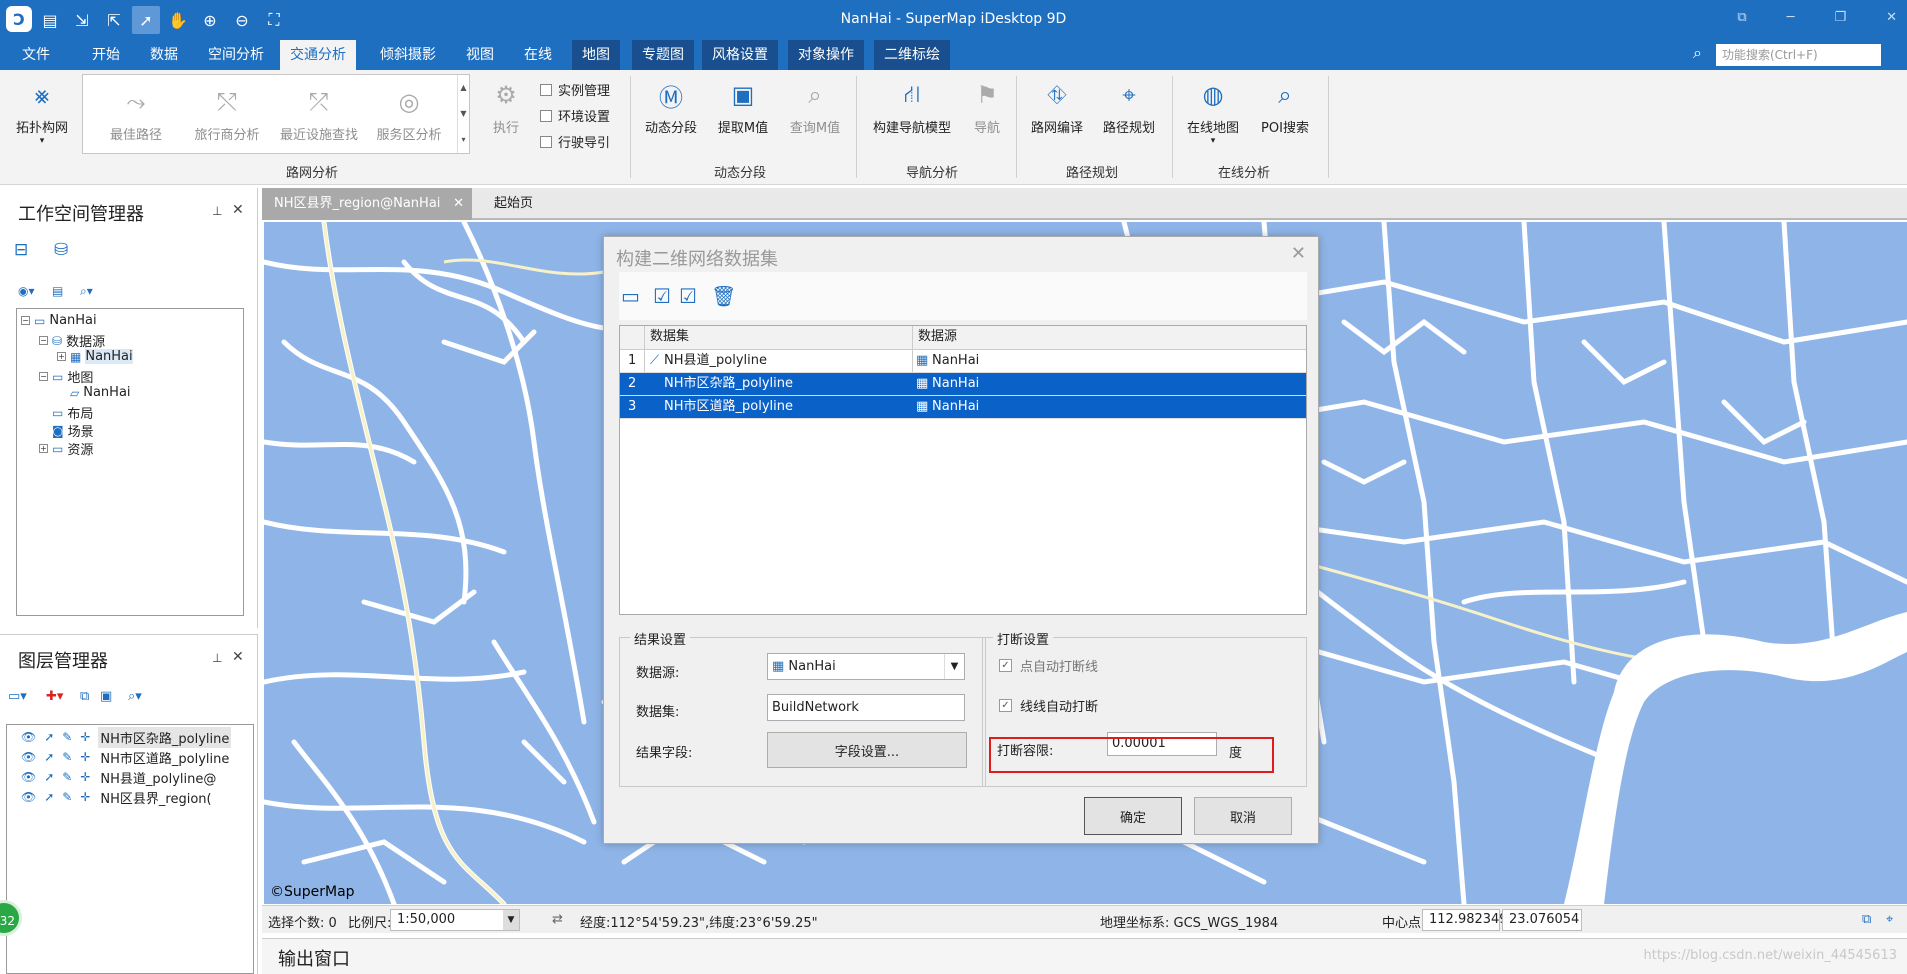 This screenshot has height=974, width=1907. Describe the element at coordinates (95, 356) in the screenshot. I see `tree-node-datasource-nanhai: + ▦ NanHai` at that location.